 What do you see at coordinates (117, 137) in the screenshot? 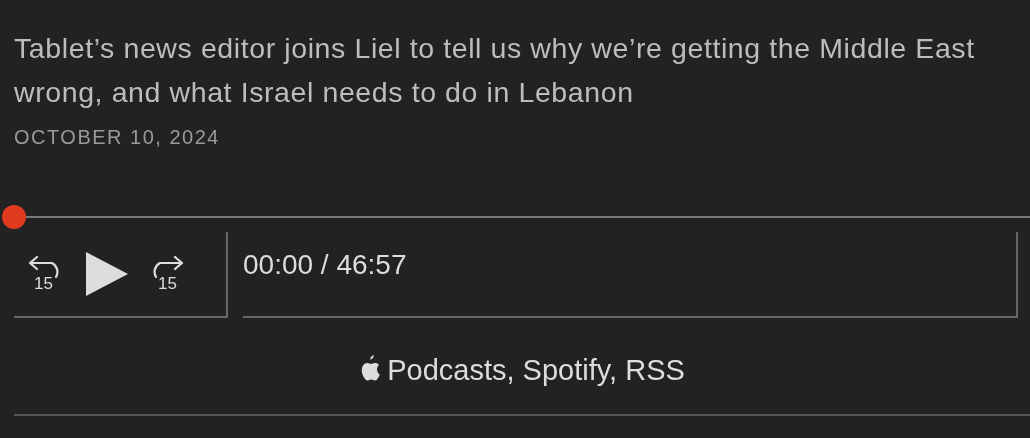
I see `episode-date: OCTOBER 10, 2024` at bounding box center [117, 137].